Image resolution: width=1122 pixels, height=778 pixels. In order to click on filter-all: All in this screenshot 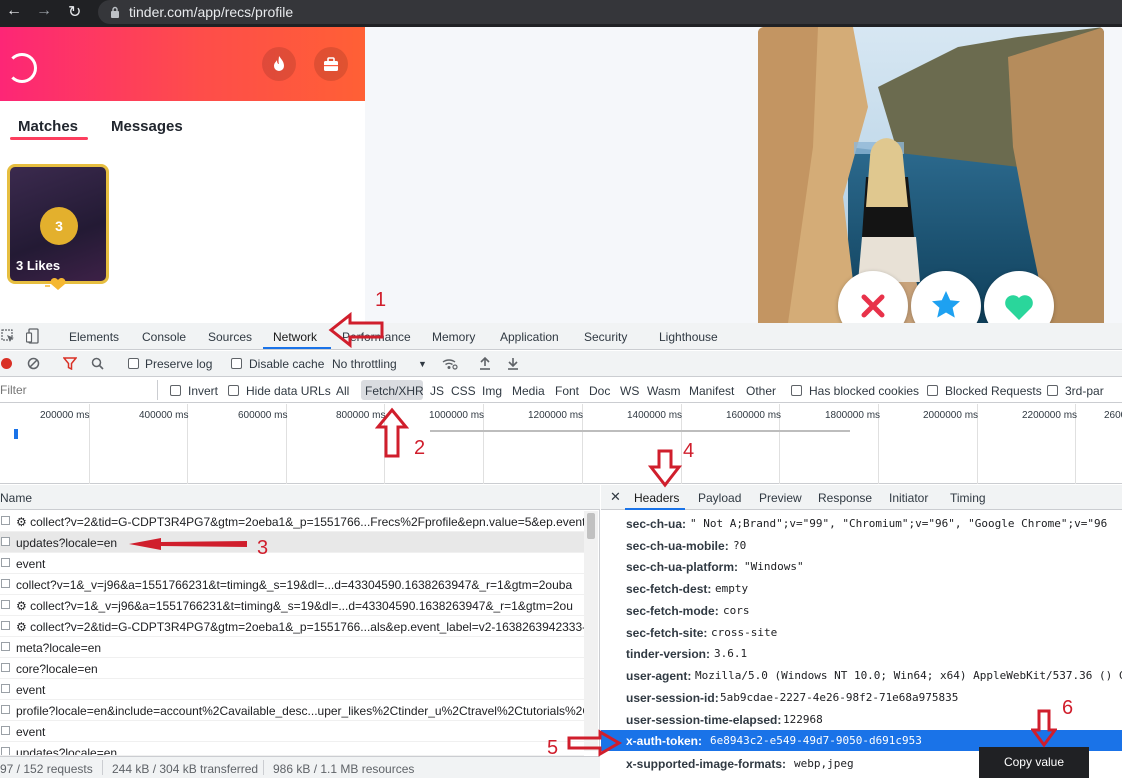, I will do `click(342, 391)`.